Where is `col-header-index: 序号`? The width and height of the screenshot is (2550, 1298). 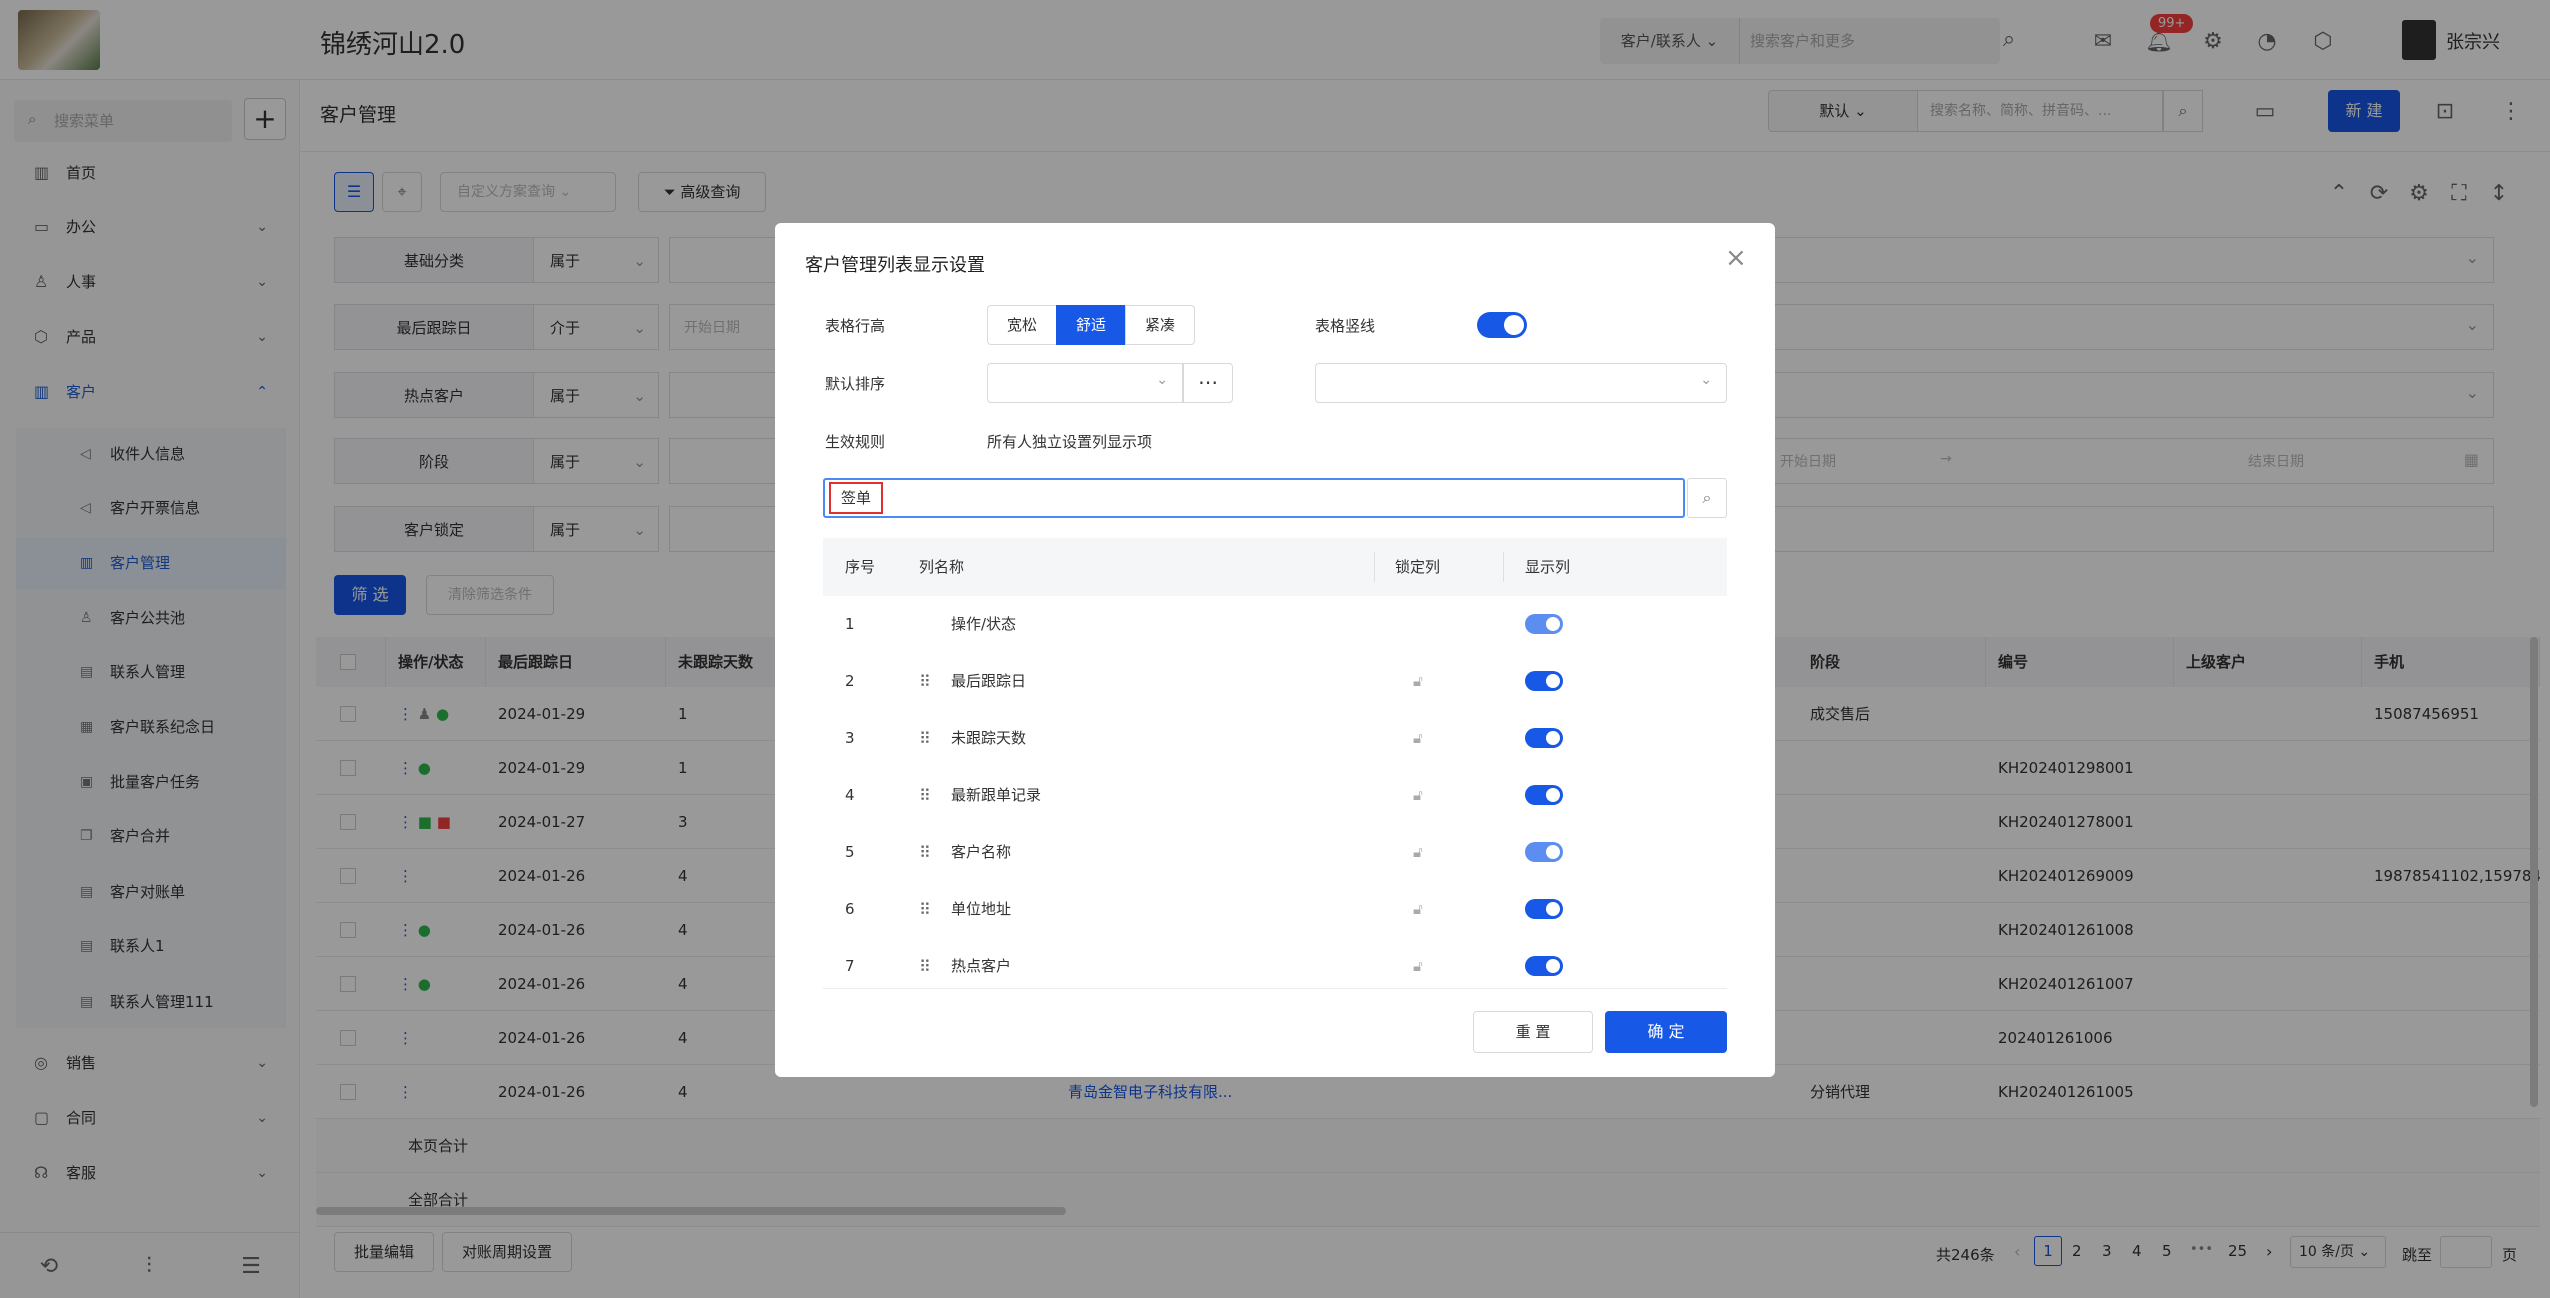
col-header-index: 序号 is located at coordinates (860, 567).